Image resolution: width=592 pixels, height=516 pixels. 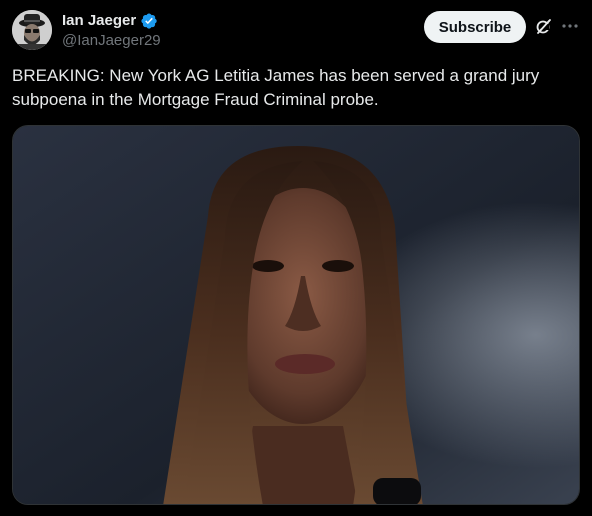 I want to click on verified-badge-icon, so click(x=149, y=21).